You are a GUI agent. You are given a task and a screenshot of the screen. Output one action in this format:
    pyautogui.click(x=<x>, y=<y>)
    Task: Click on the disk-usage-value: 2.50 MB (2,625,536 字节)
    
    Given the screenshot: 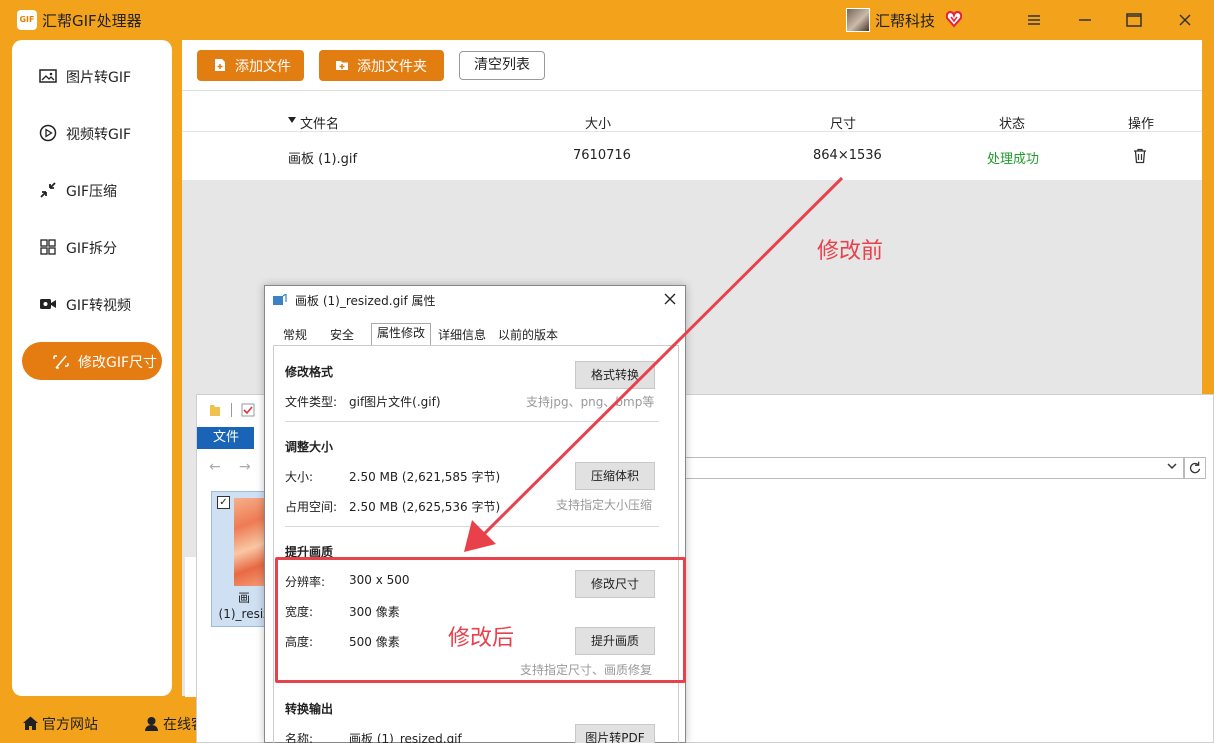 What is the action you would take?
    pyautogui.click(x=425, y=507)
    